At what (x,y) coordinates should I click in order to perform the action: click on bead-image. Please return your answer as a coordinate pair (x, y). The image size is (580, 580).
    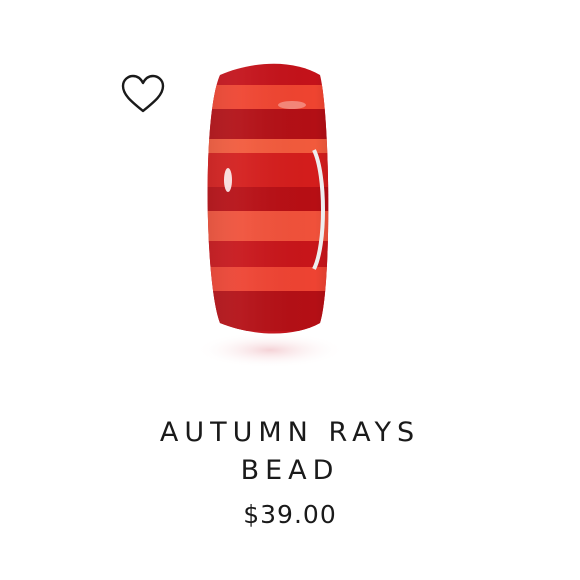
    Looking at the image, I should click on (270, 215).